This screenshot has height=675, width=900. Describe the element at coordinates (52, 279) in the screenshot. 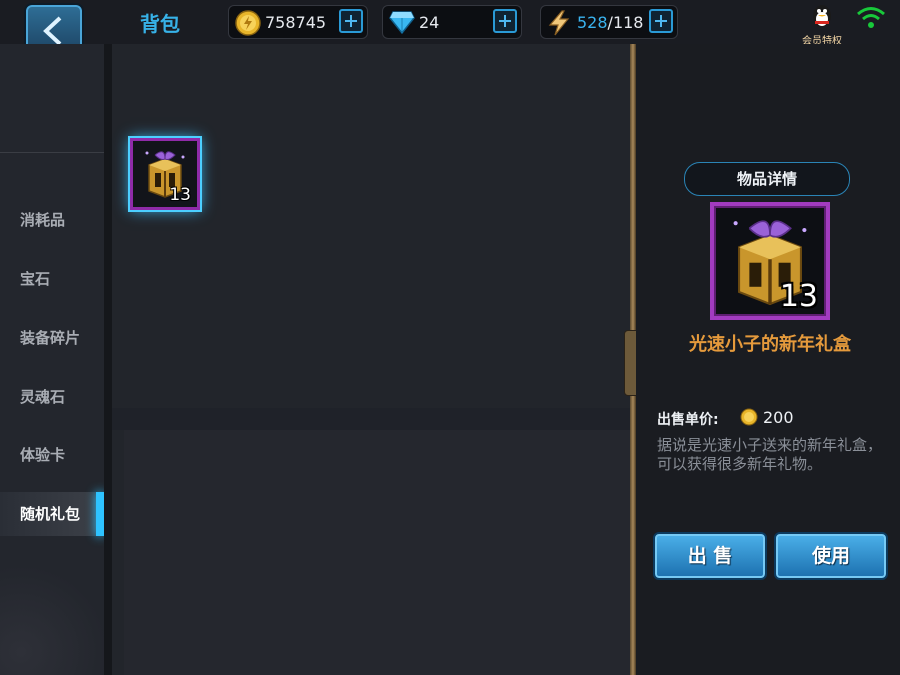

I see `sidebar-item-gems: 宝石` at that location.